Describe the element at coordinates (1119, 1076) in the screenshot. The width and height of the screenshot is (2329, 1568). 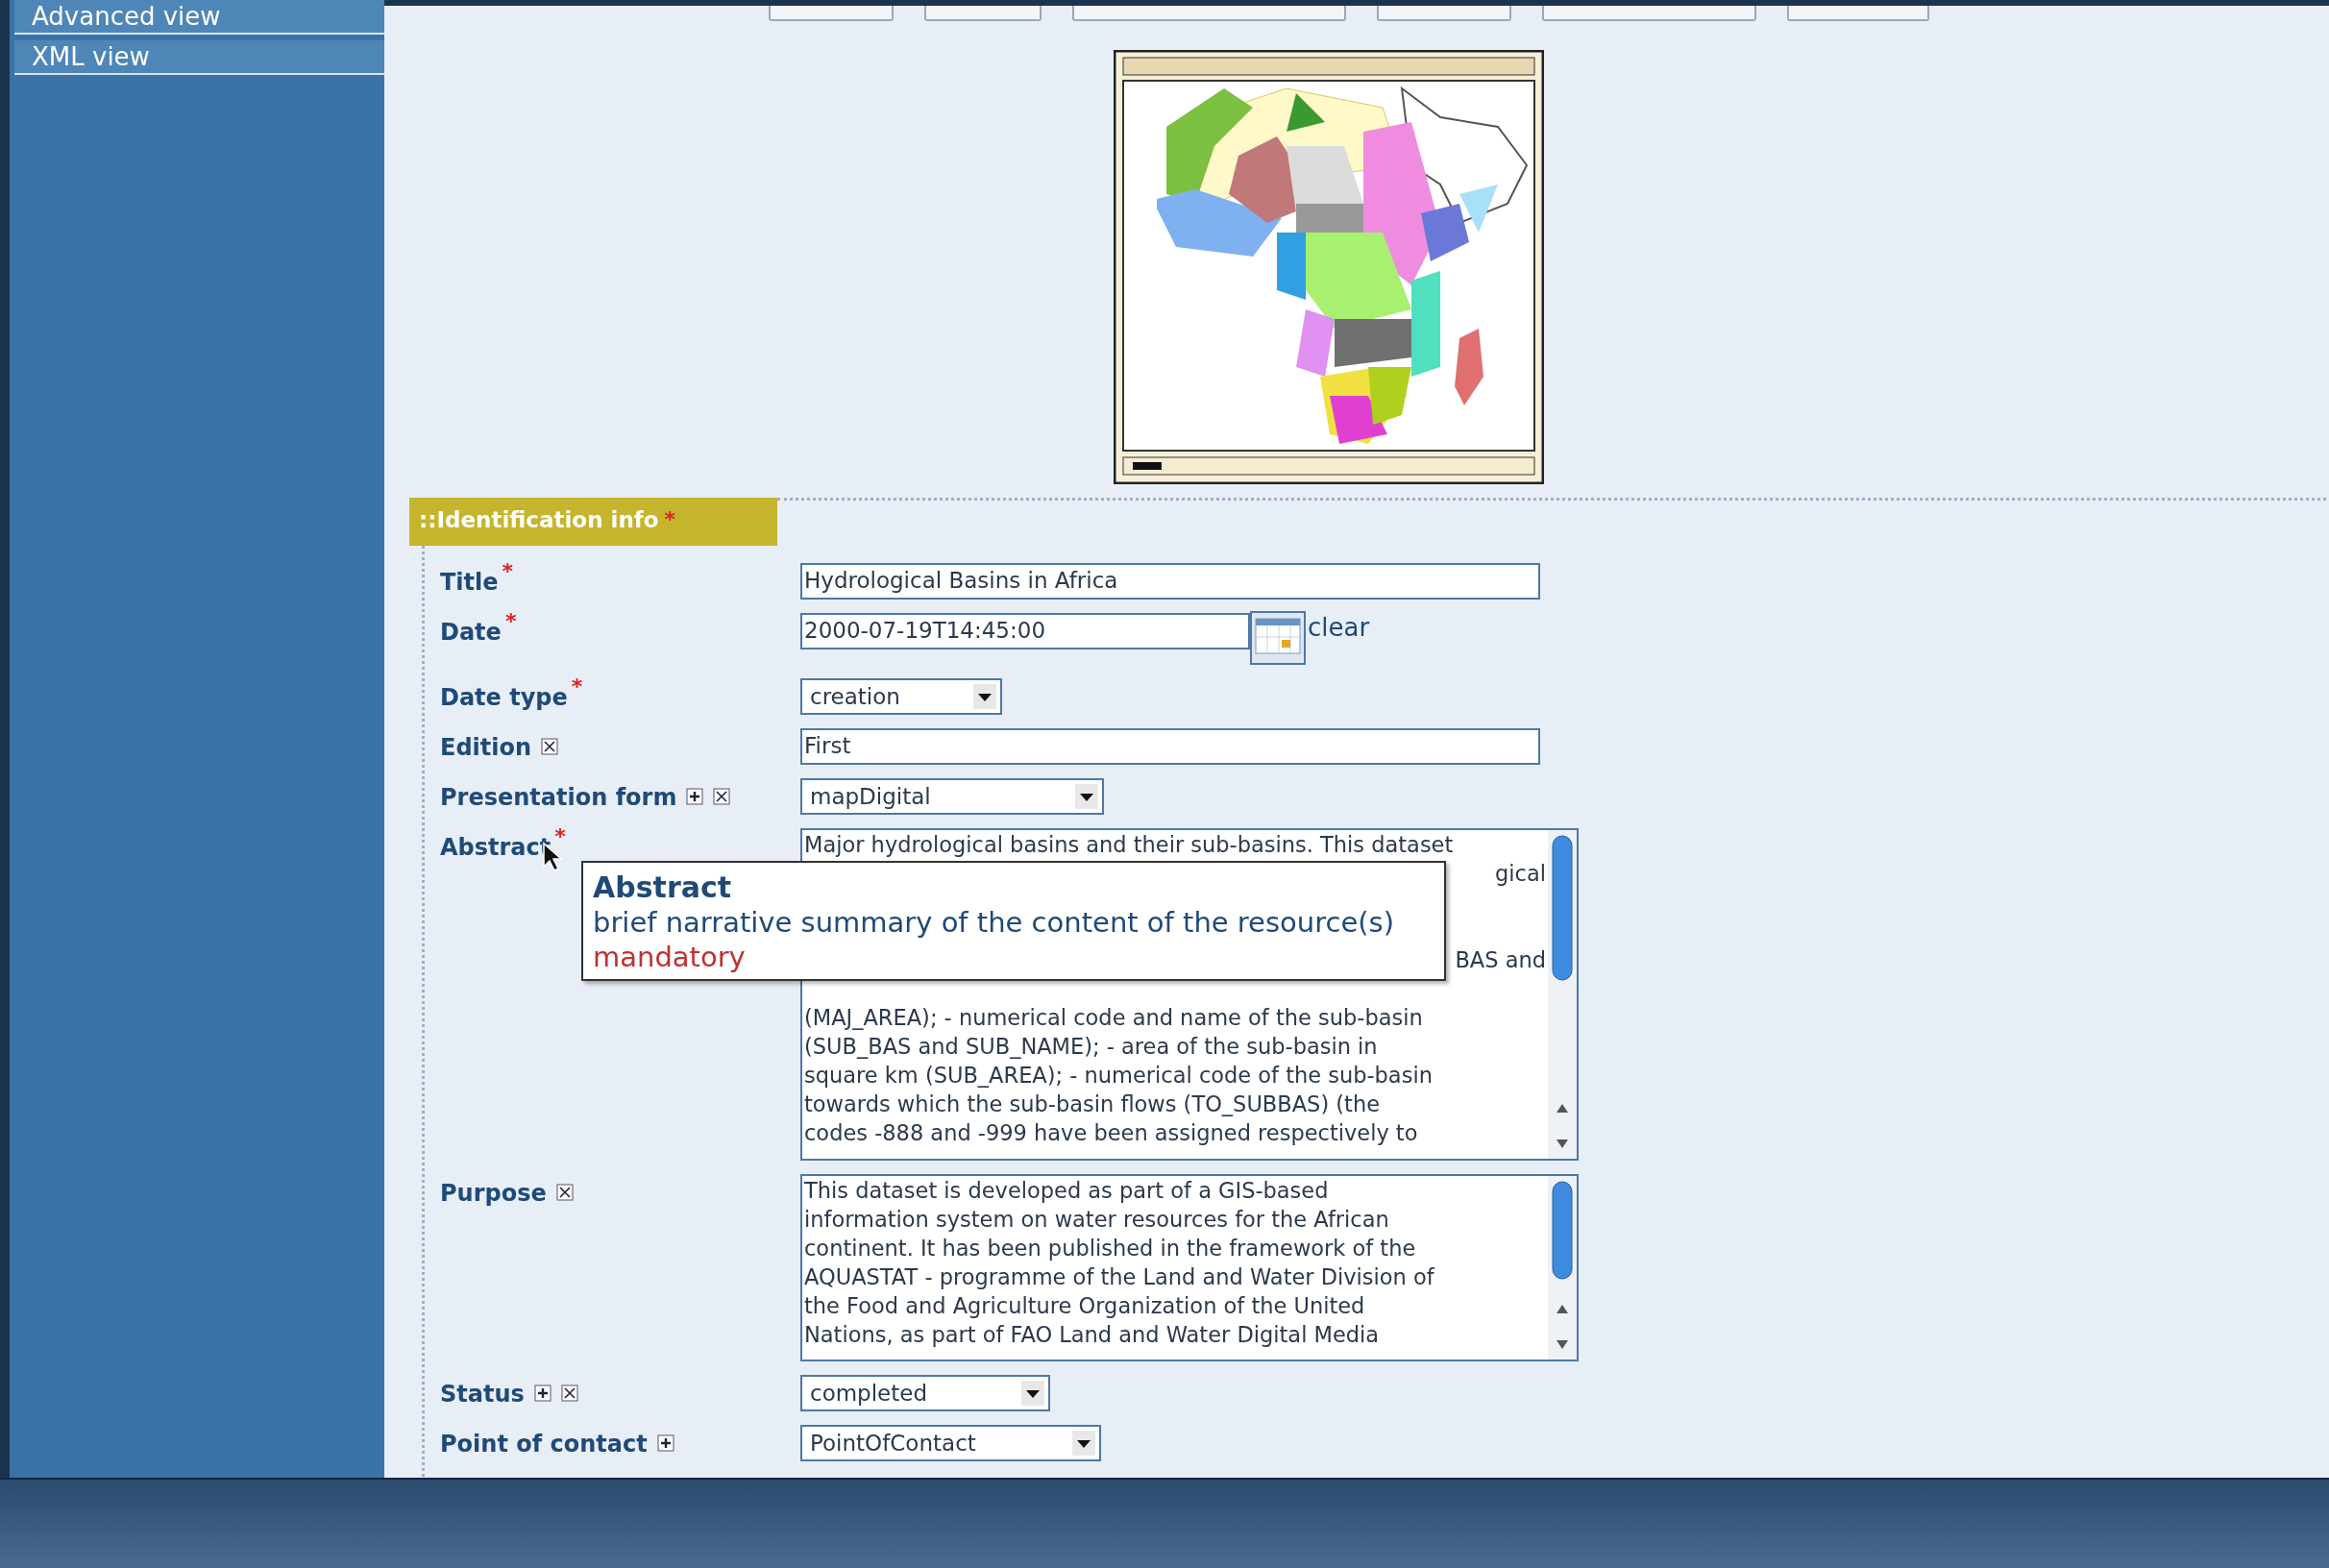
I see `text-line: square km (SUB_AREA); - numerical code of the sub-basin` at that location.